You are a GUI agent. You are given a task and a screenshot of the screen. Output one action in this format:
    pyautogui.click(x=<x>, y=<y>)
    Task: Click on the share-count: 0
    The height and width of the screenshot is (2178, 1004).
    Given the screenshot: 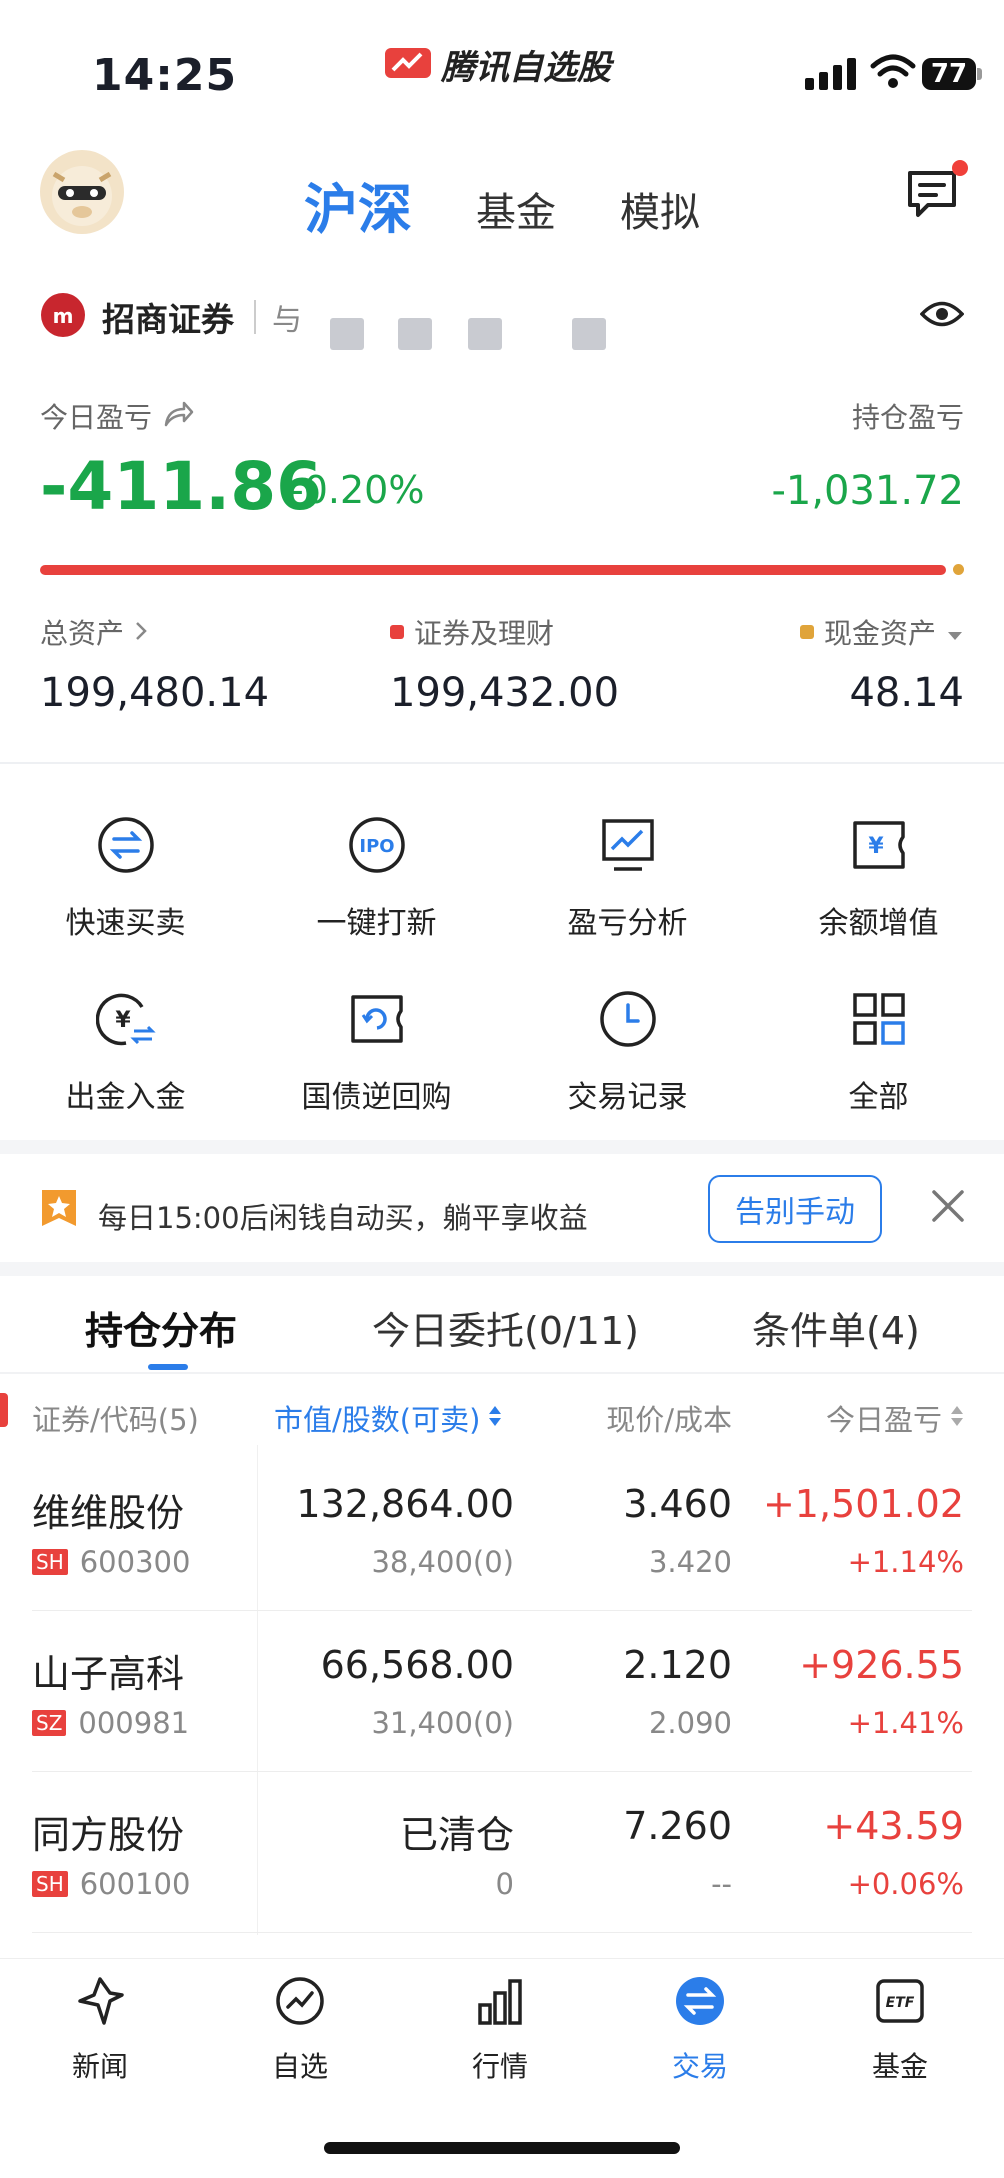 What is the action you would take?
    pyautogui.click(x=504, y=1884)
    